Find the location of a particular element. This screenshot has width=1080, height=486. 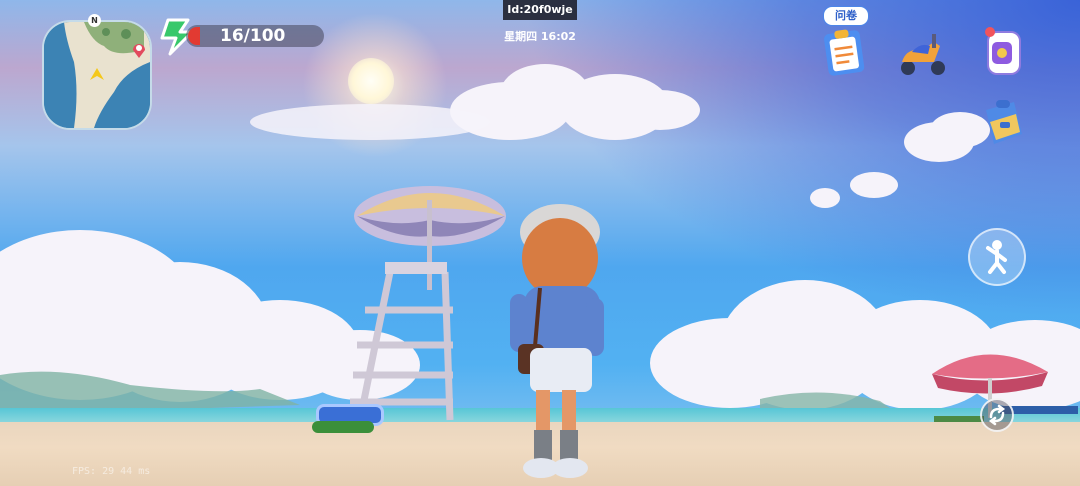

beach-float-green is located at coordinates (343, 427).